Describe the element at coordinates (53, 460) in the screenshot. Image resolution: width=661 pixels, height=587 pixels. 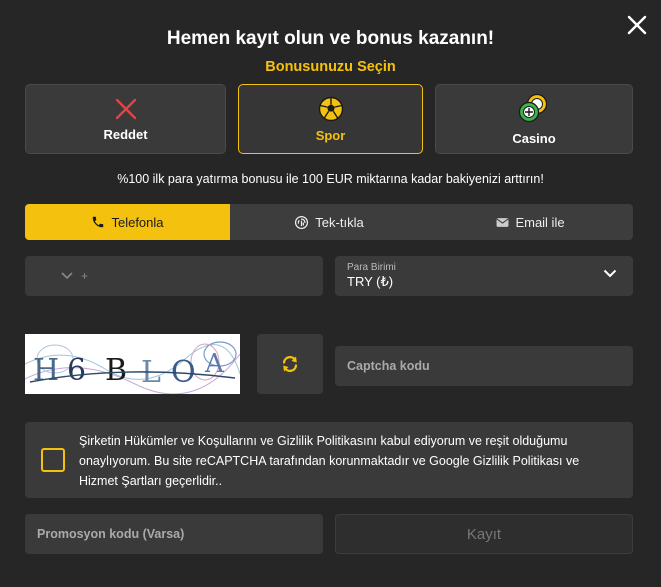
I see `terms-checkbox` at that location.